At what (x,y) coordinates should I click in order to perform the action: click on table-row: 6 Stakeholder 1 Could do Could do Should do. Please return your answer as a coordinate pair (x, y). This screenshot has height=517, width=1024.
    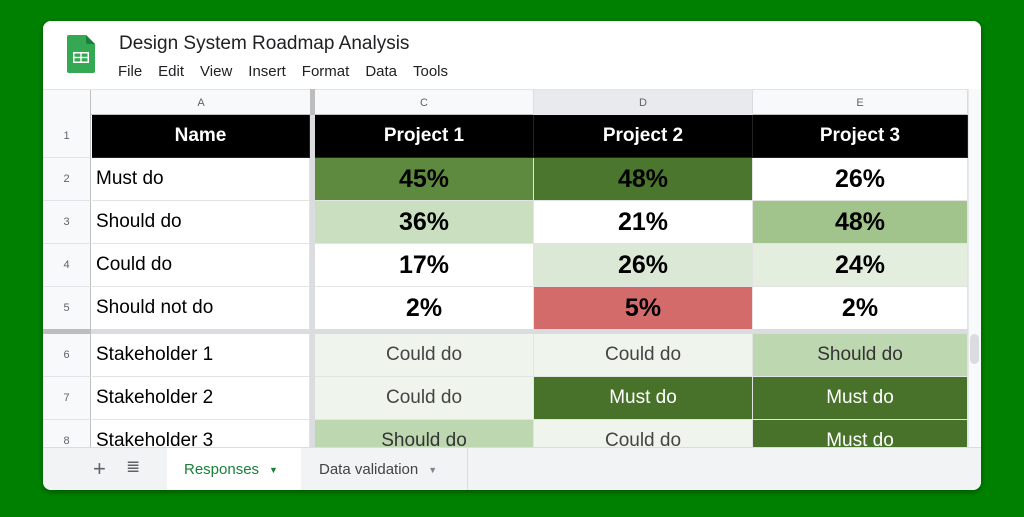
    Looking at the image, I should click on (505, 355).